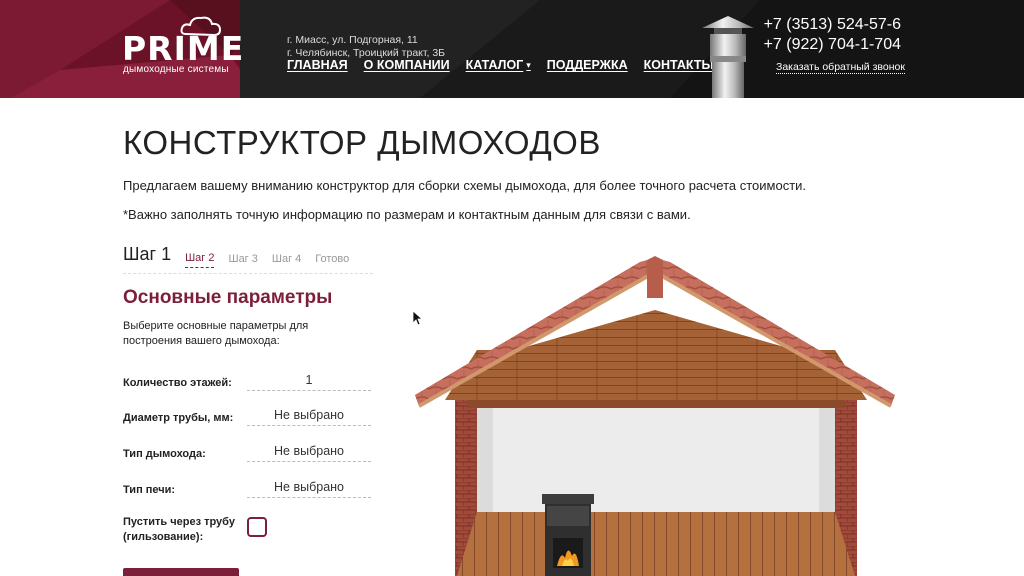 The height and width of the screenshot is (576, 1024). Describe the element at coordinates (200, 260) in the screenshot. I see `tab-step-2: Шаг 2` at that location.